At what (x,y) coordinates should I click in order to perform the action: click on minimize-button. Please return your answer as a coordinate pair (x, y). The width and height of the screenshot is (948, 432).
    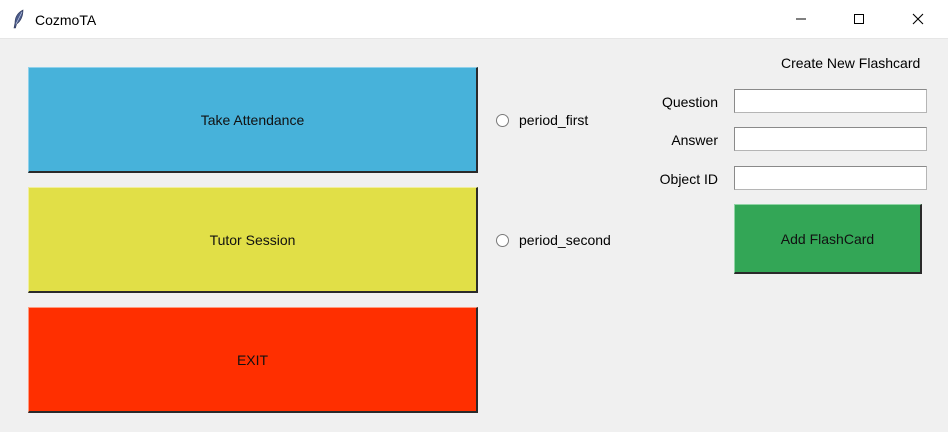
    Looking at the image, I should click on (801, 19).